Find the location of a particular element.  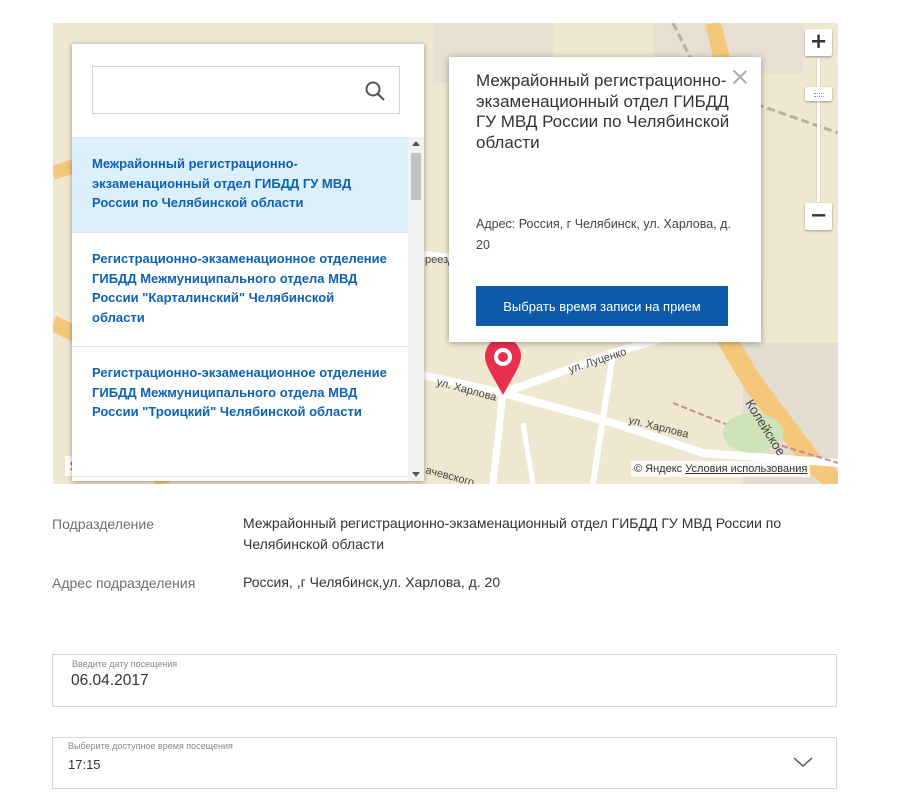

scroll-up-arrow-icon is located at coordinates (416, 143).